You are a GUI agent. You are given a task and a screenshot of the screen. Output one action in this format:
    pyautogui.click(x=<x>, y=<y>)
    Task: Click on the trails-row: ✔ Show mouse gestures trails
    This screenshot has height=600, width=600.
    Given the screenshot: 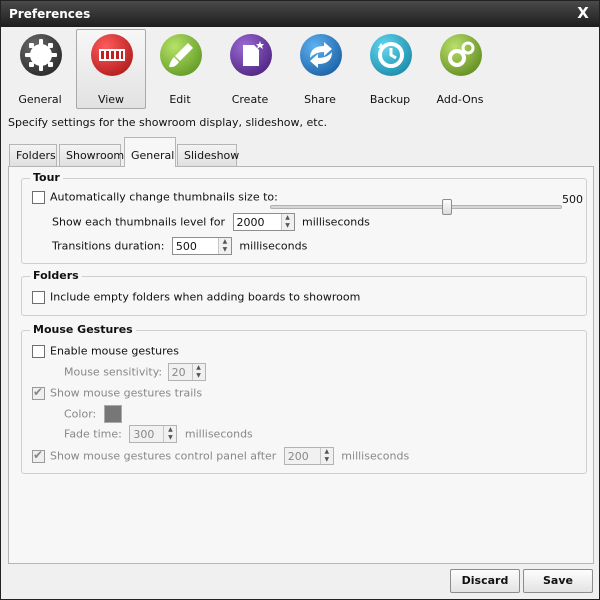 What is the action you would take?
    pyautogui.click(x=117, y=392)
    